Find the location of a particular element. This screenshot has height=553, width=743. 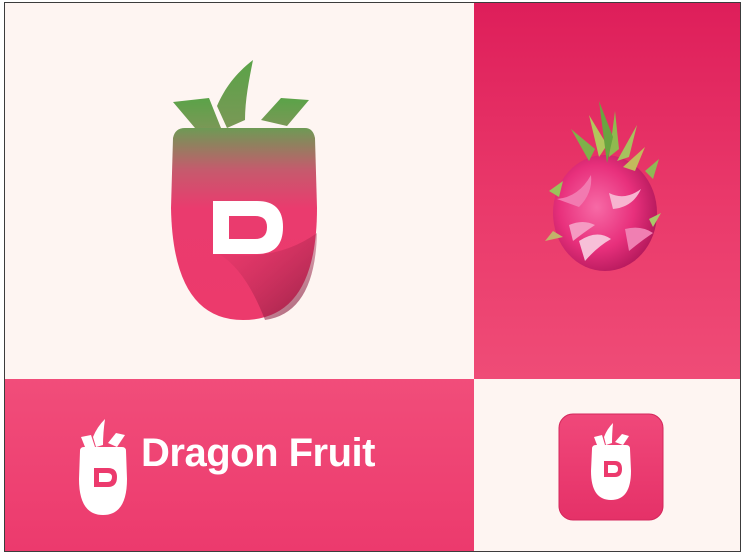

dragon-fruit-photo is located at coordinates (603, 186).